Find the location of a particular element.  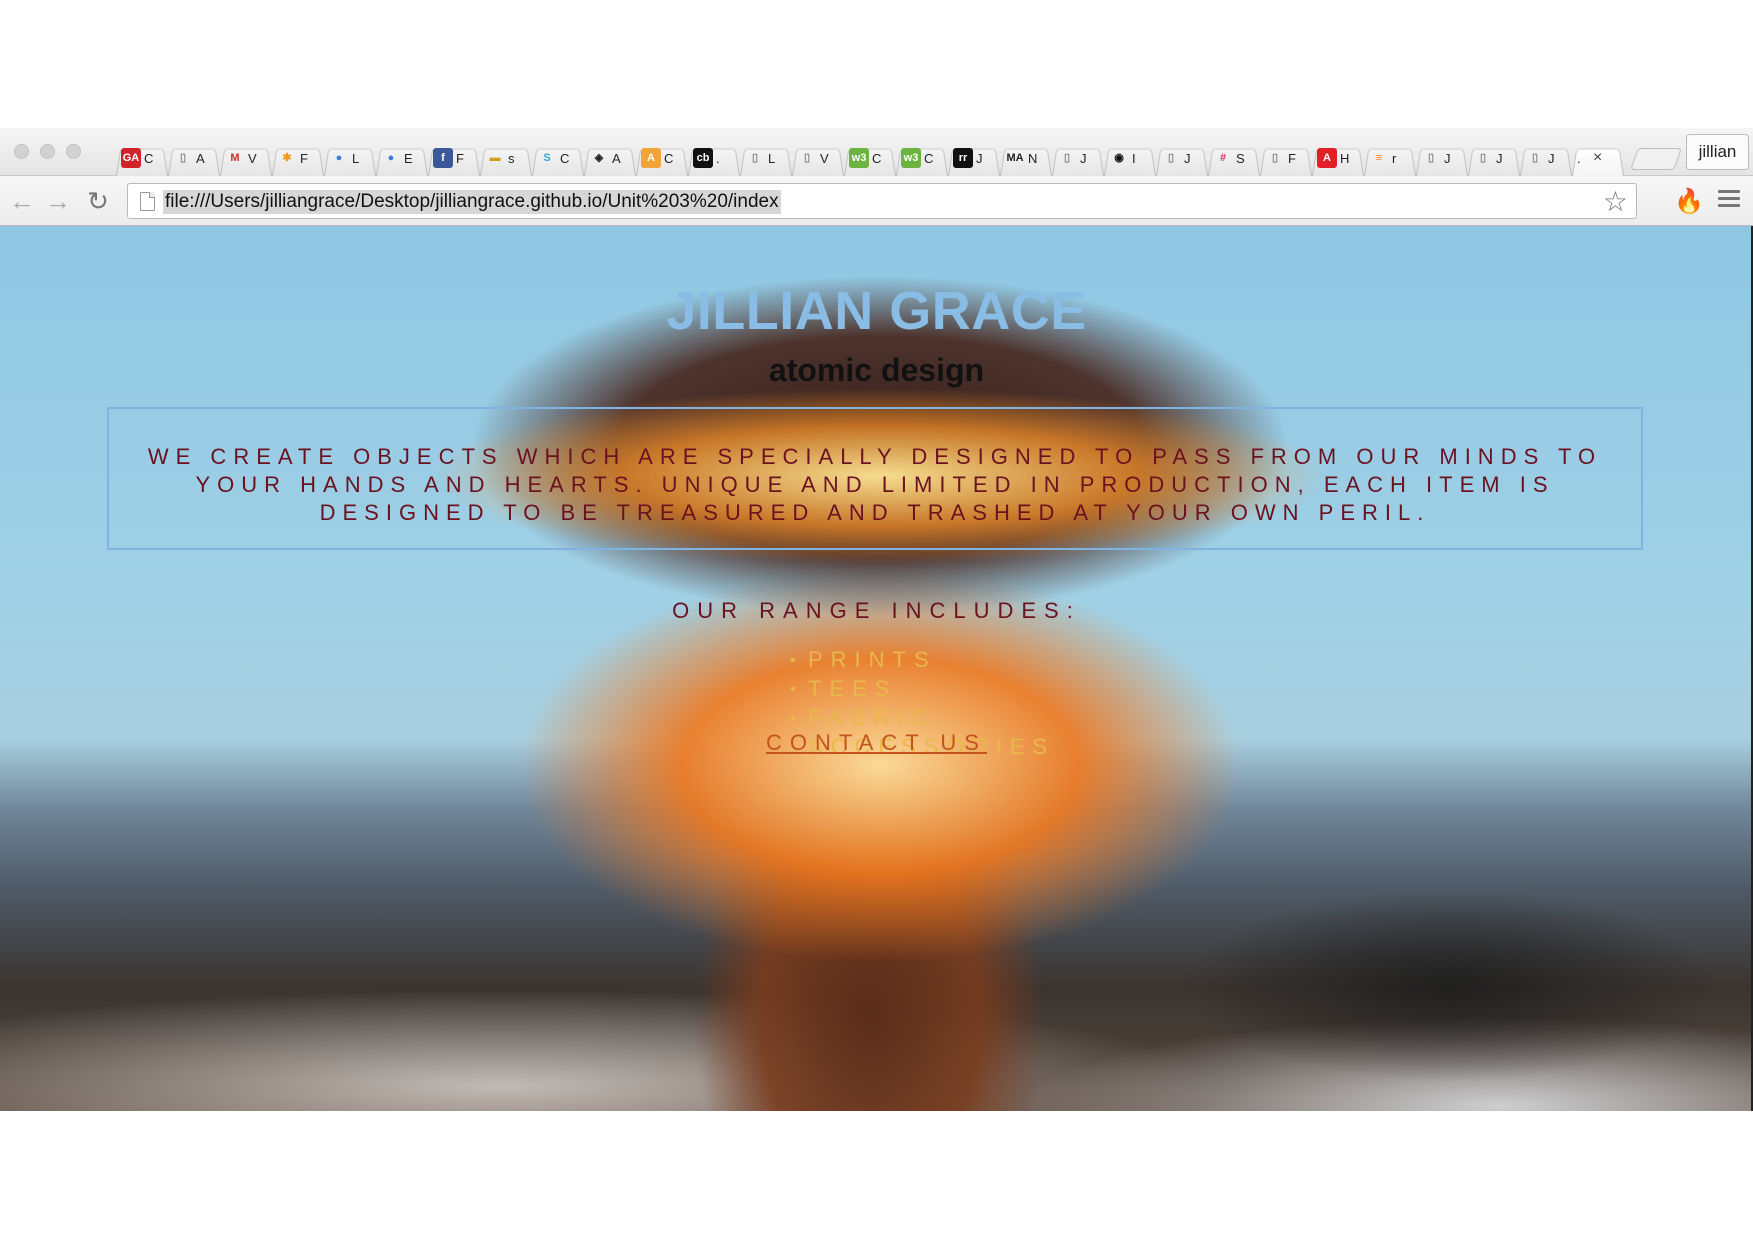

browser-tab: fF is located at coordinates (450, 158).